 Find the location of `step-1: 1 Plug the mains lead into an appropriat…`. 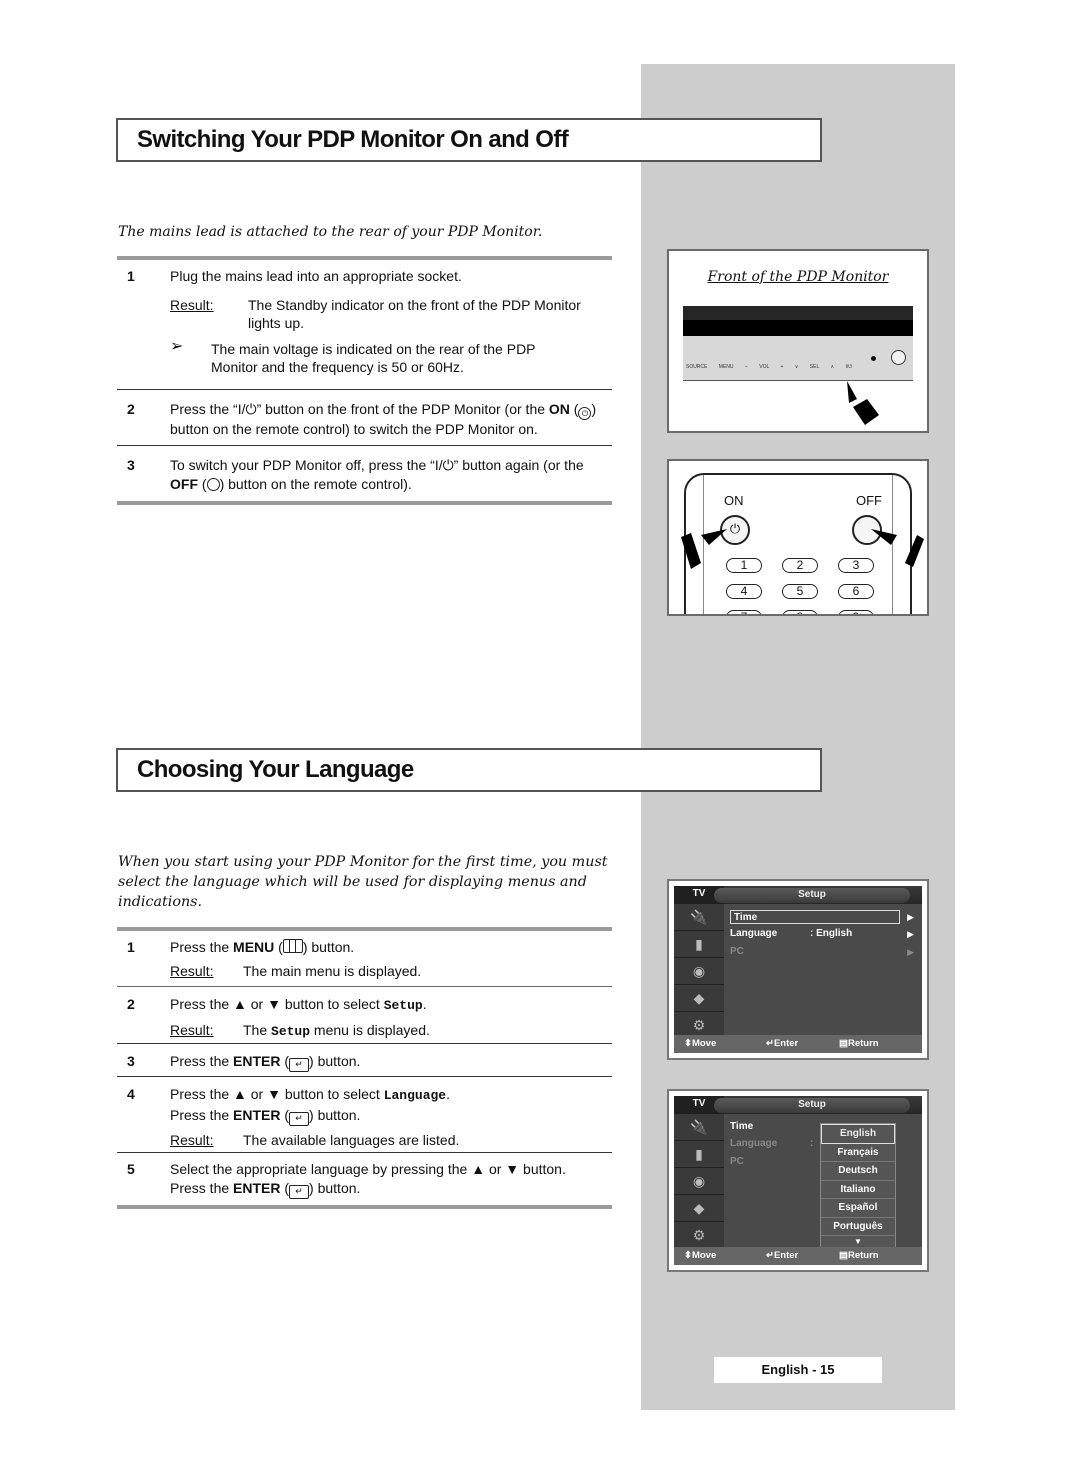

step-1: 1 Plug the mains lead into an appropriat… is located at coordinates (364, 327).